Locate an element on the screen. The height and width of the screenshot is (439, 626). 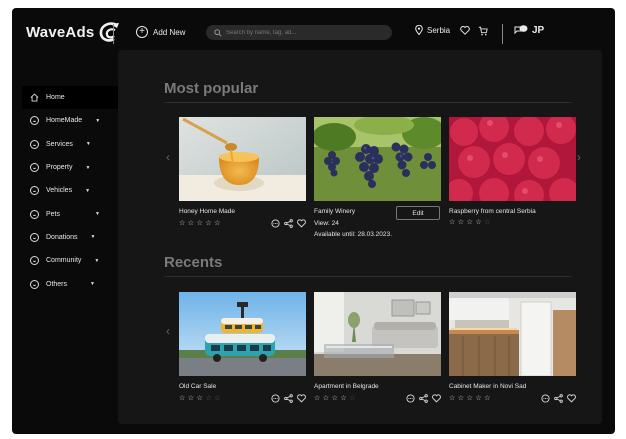
ad-image-honey is located at coordinates (242, 159).